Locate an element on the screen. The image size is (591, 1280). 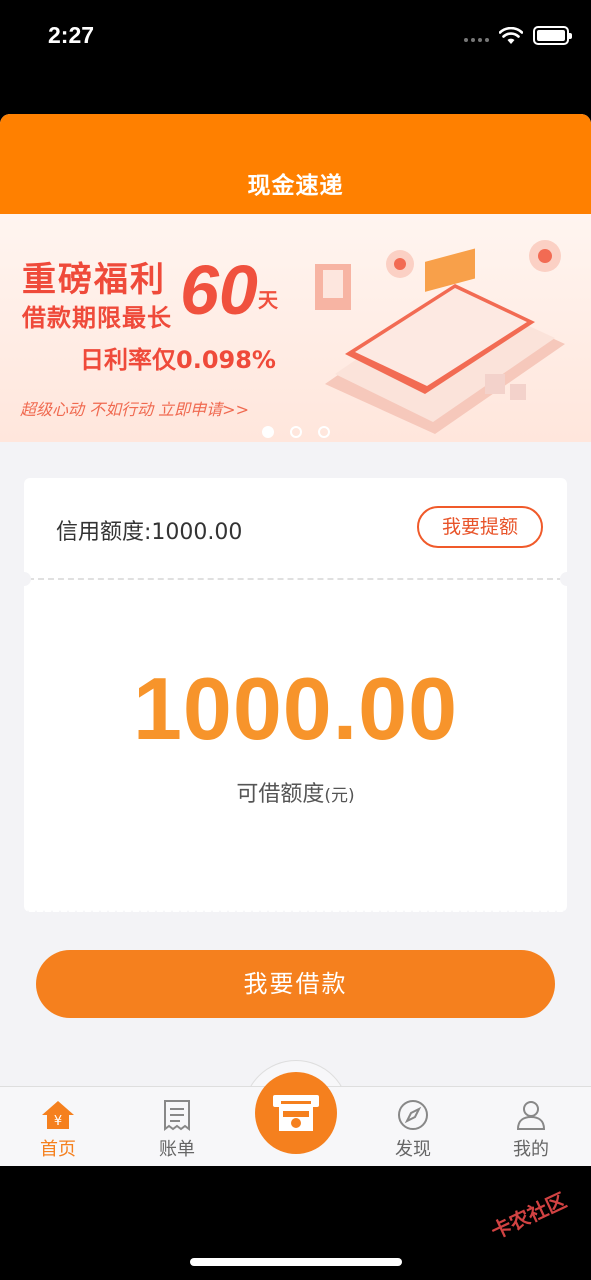
wifi-icon is located at coordinates (511, 35).